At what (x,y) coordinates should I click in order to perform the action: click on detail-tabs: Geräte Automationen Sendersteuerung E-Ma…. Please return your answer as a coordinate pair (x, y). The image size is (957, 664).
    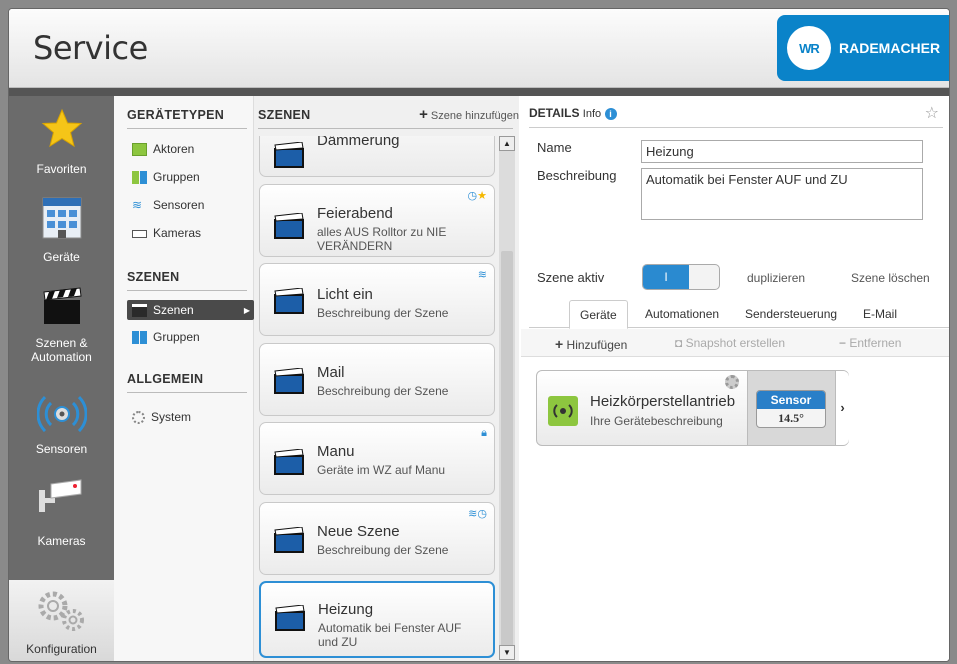
    Looking at the image, I should click on (739, 314).